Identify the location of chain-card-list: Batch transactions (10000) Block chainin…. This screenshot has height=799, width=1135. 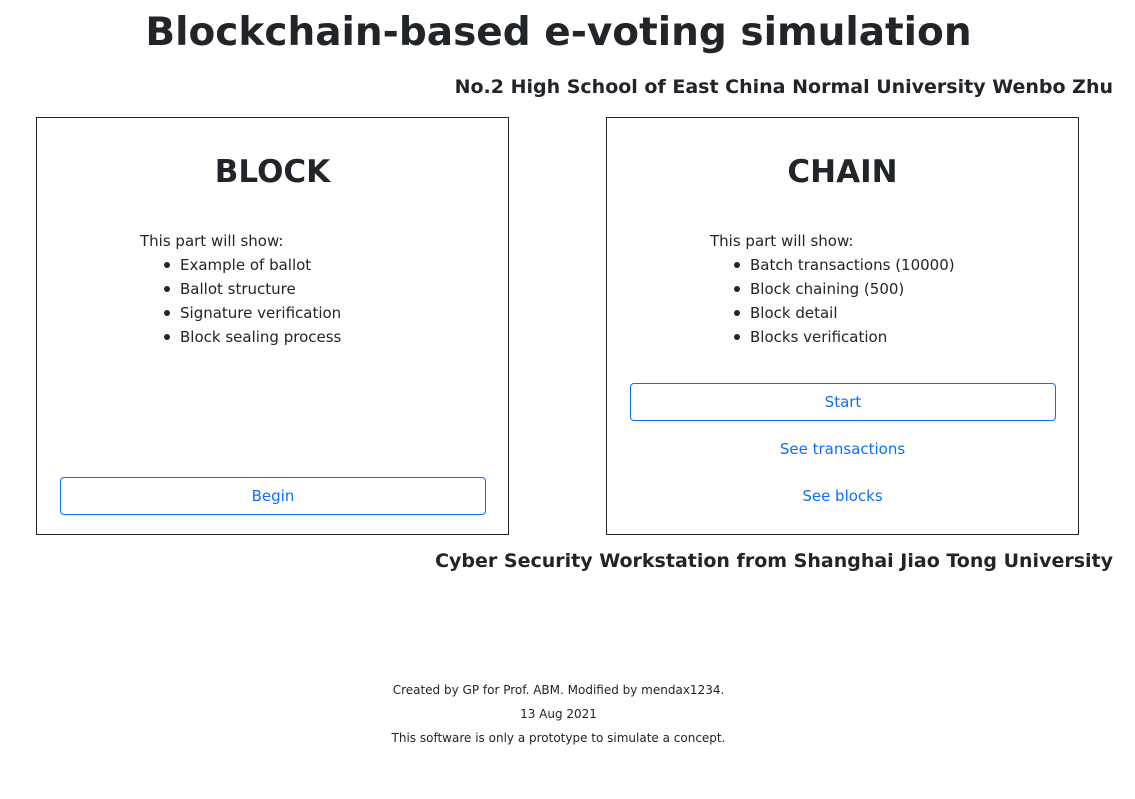
(832, 301).